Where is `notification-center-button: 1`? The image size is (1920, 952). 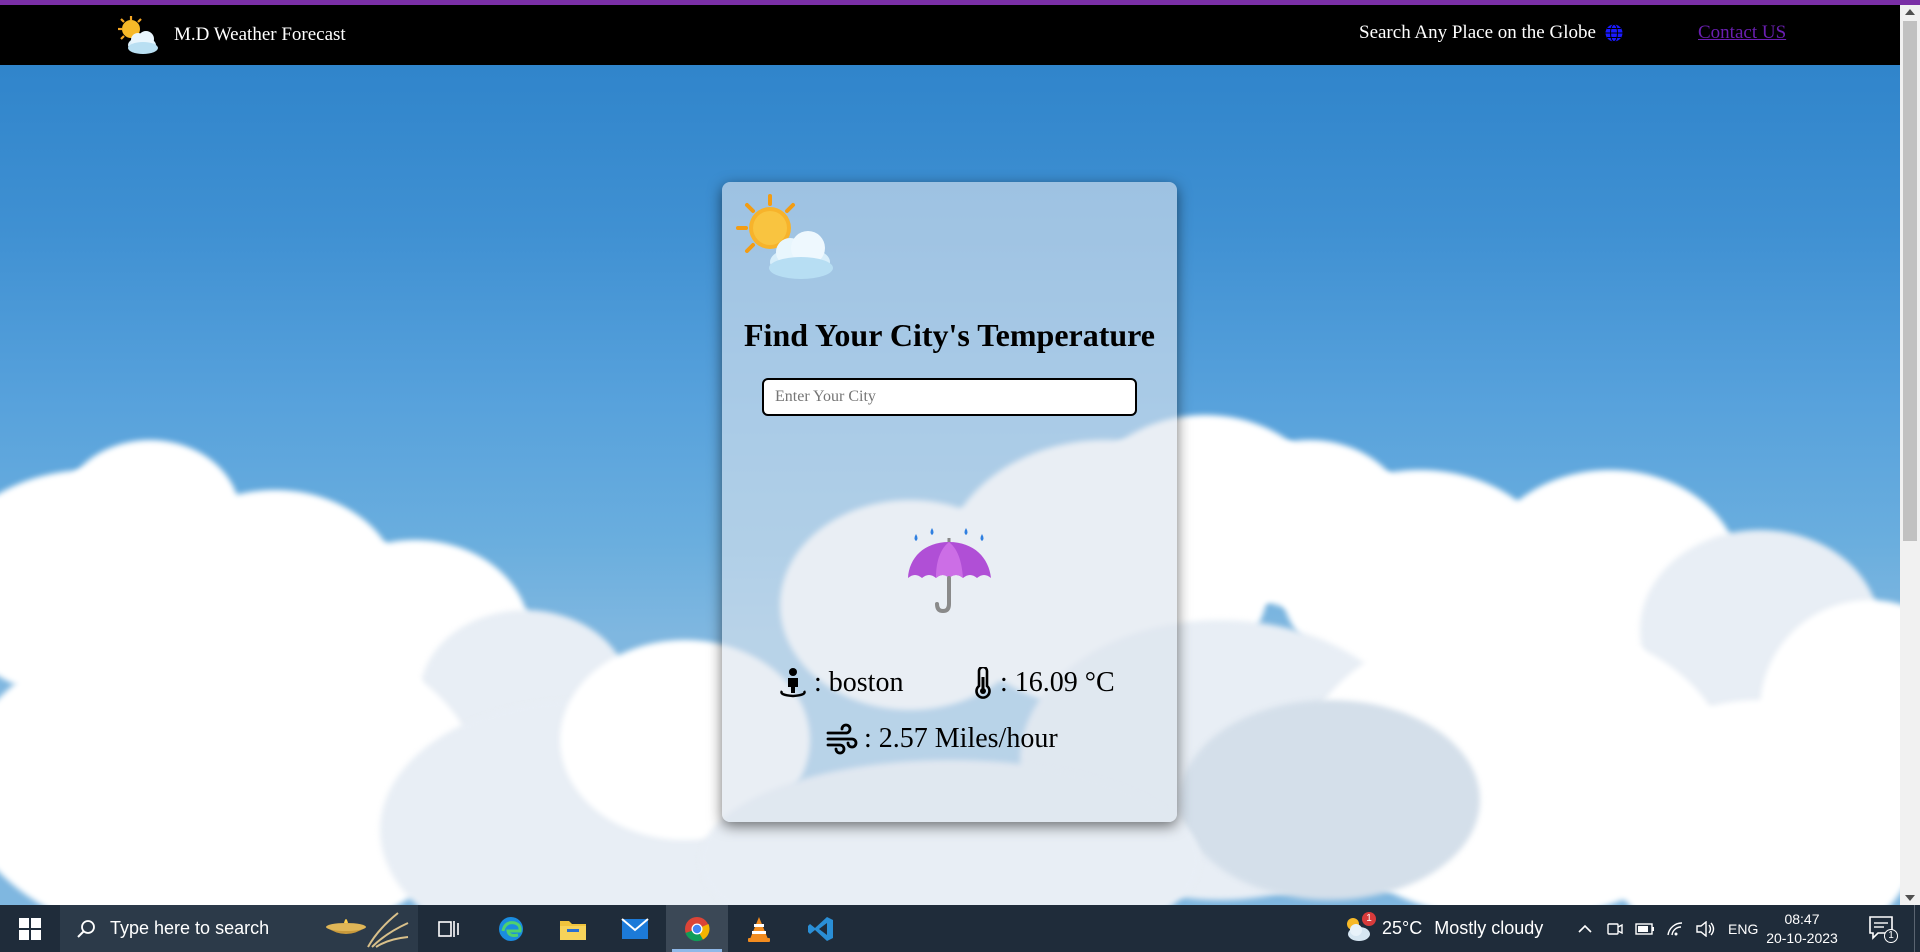 notification-center-button: 1 is located at coordinates (1883, 929).